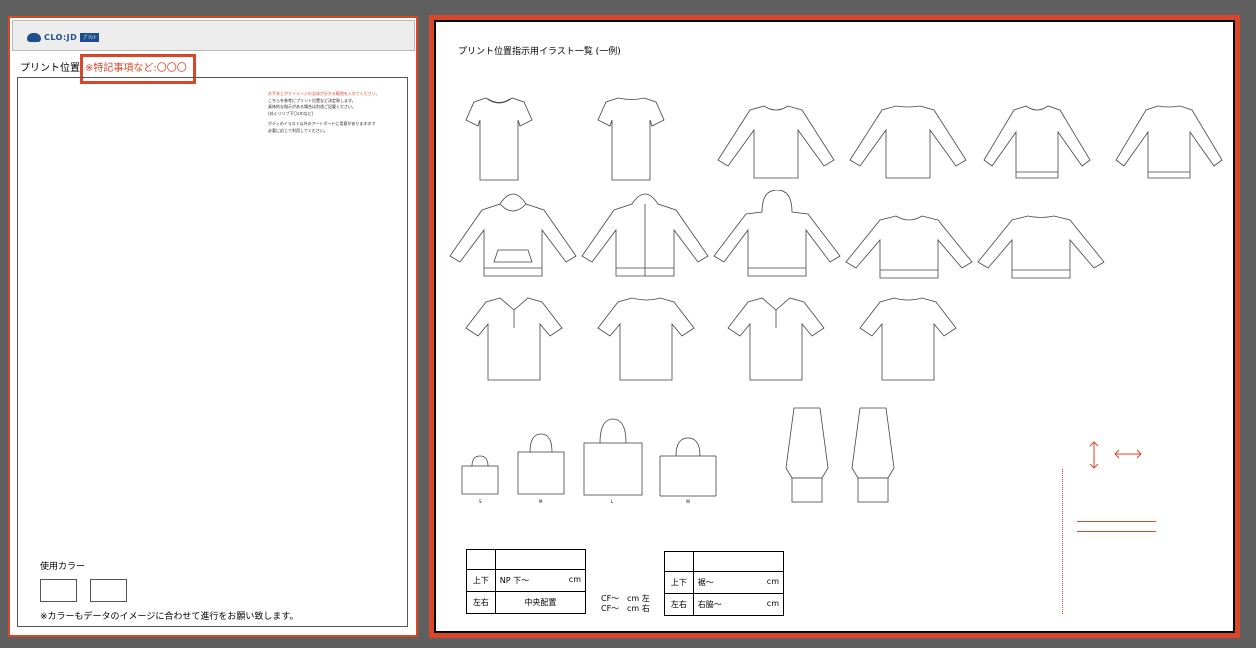  Describe the element at coordinates (610, 608) in the screenshot. I see `cf-note: CF～` at that location.